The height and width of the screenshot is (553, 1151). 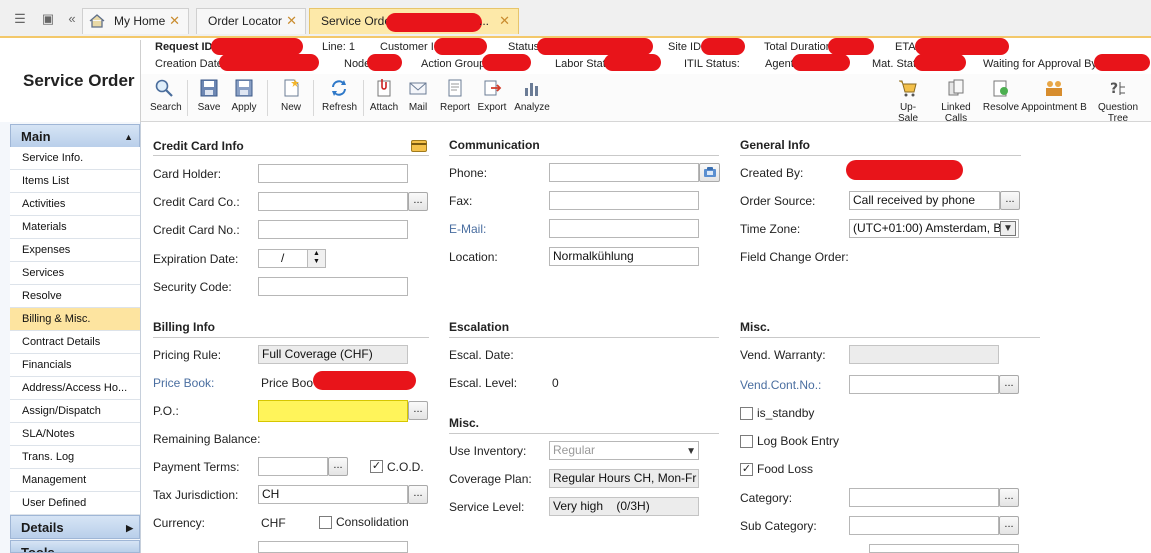 What do you see at coordinates (924, 384) in the screenshot?
I see `vendor-contract-number-input` at bounding box center [924, 384].